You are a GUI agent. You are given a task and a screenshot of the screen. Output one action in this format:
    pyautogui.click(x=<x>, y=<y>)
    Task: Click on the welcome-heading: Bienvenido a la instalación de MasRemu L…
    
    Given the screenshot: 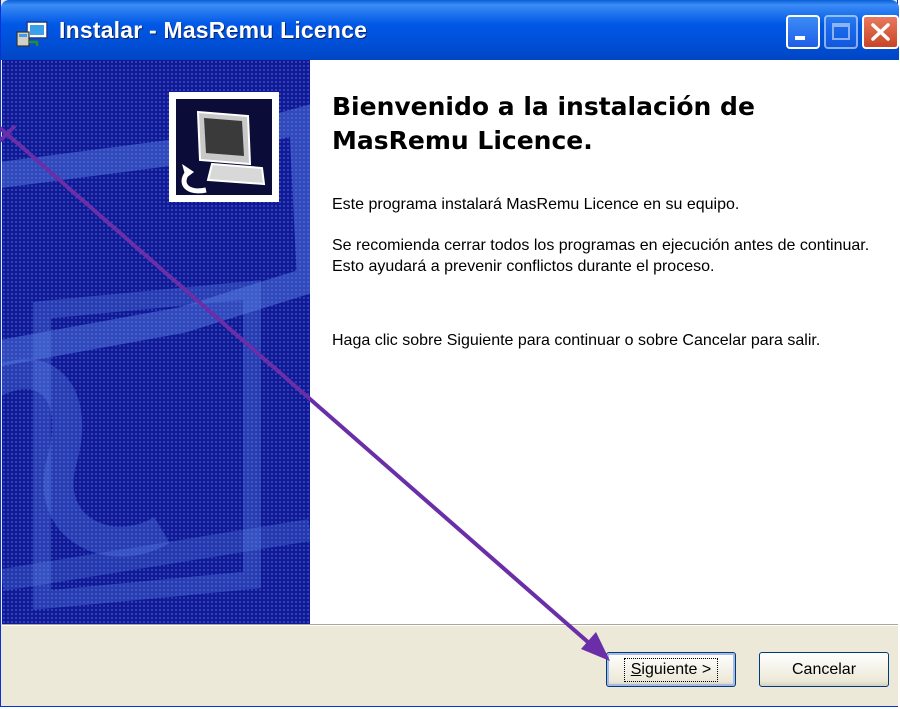 What is the action you would take?
    pyautogui.click(x=543, y=123)
    